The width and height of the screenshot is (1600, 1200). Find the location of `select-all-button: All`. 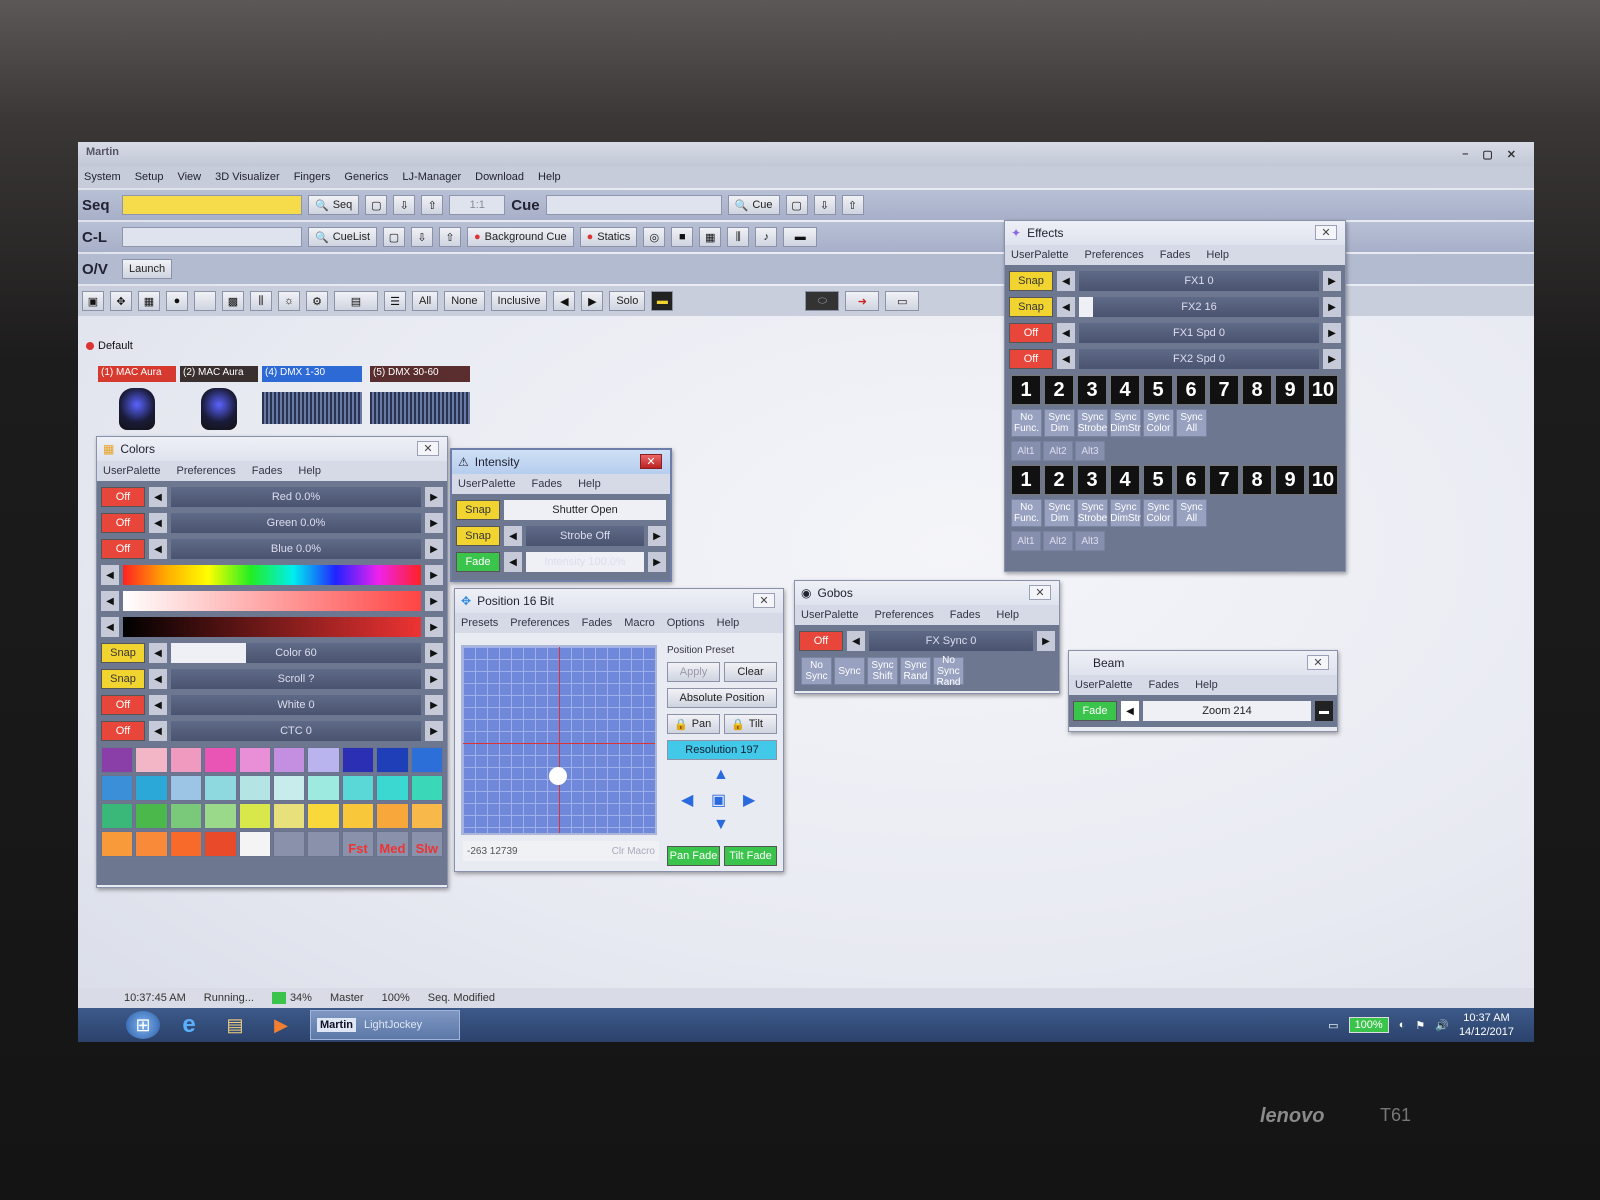

select-all-button: All is located at coordinates (425, 301).